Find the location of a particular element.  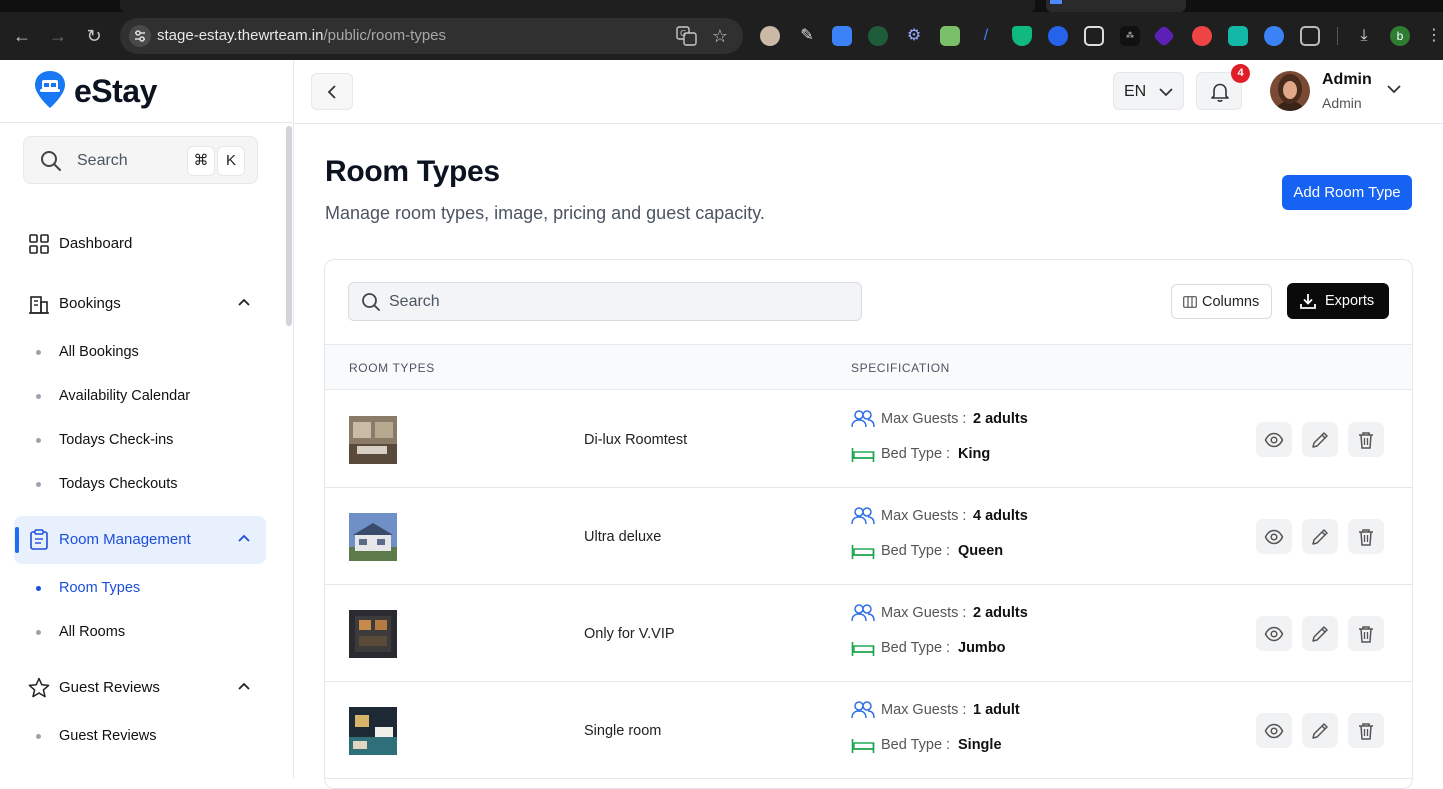

extension-icon: ⁂ is located at coordinates (1130, 36).